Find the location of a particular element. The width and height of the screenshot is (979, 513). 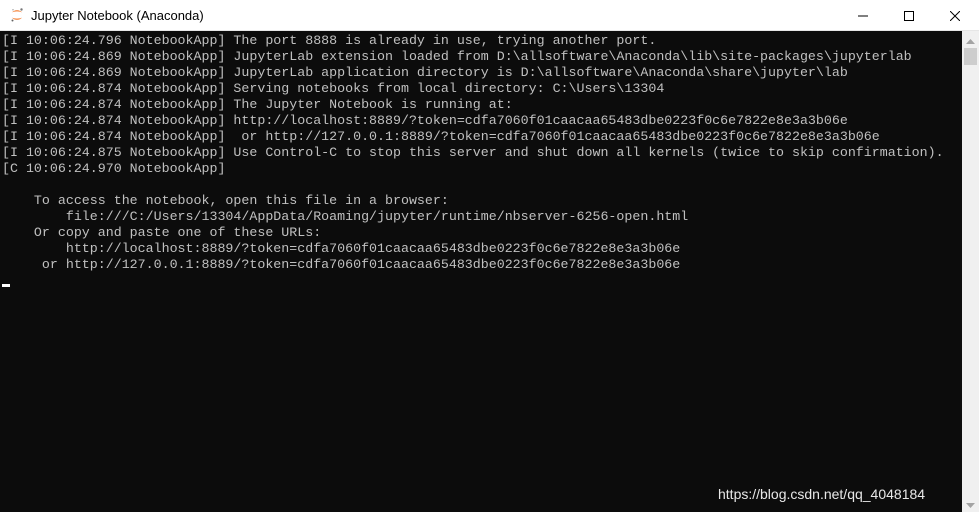

console-line: Or copy and paste one of these URLs: is located at coordinates (162, 232).